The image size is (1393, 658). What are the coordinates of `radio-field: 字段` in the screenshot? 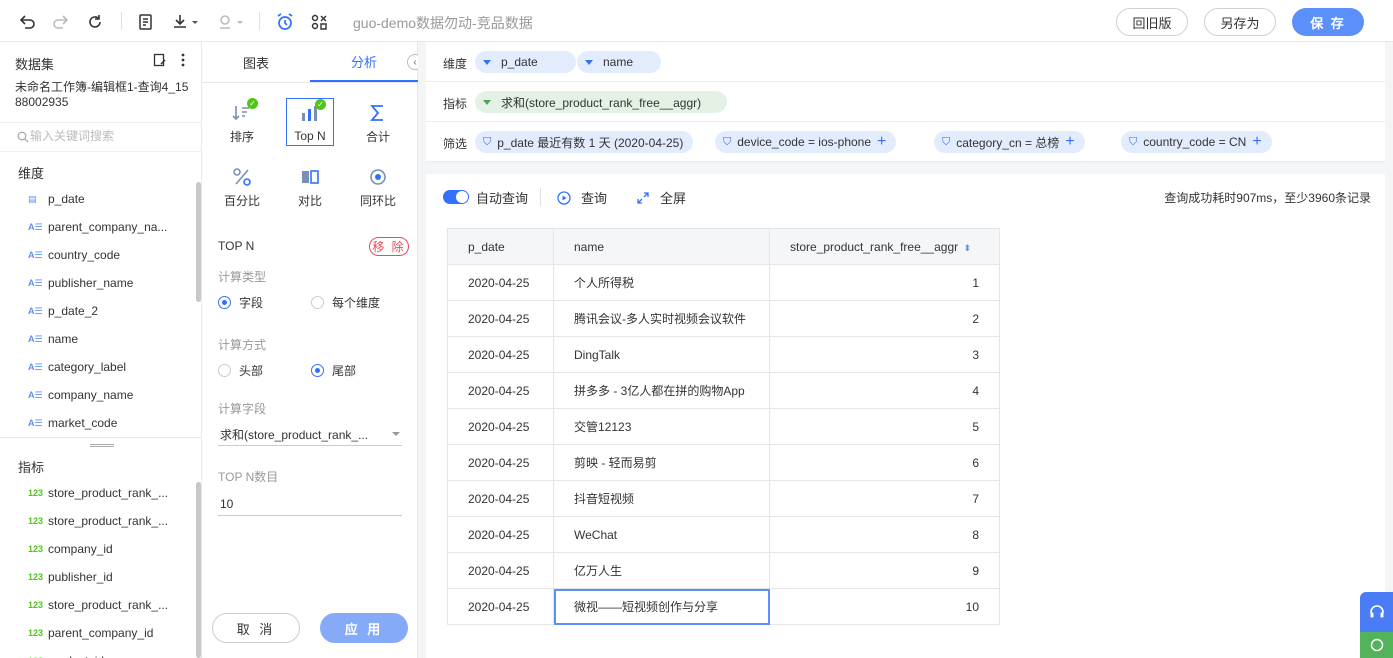 It's located at (240, 302).